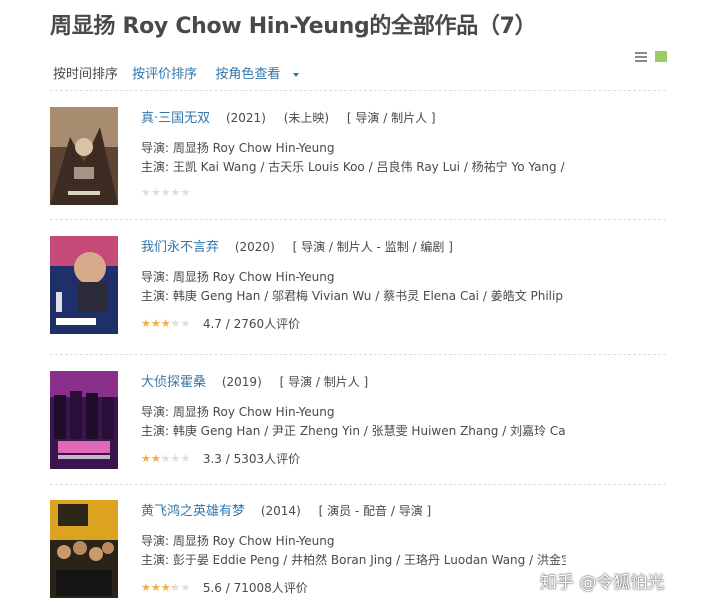  I want to click on sort-by-time: 按时间排序, so click(85, 74).